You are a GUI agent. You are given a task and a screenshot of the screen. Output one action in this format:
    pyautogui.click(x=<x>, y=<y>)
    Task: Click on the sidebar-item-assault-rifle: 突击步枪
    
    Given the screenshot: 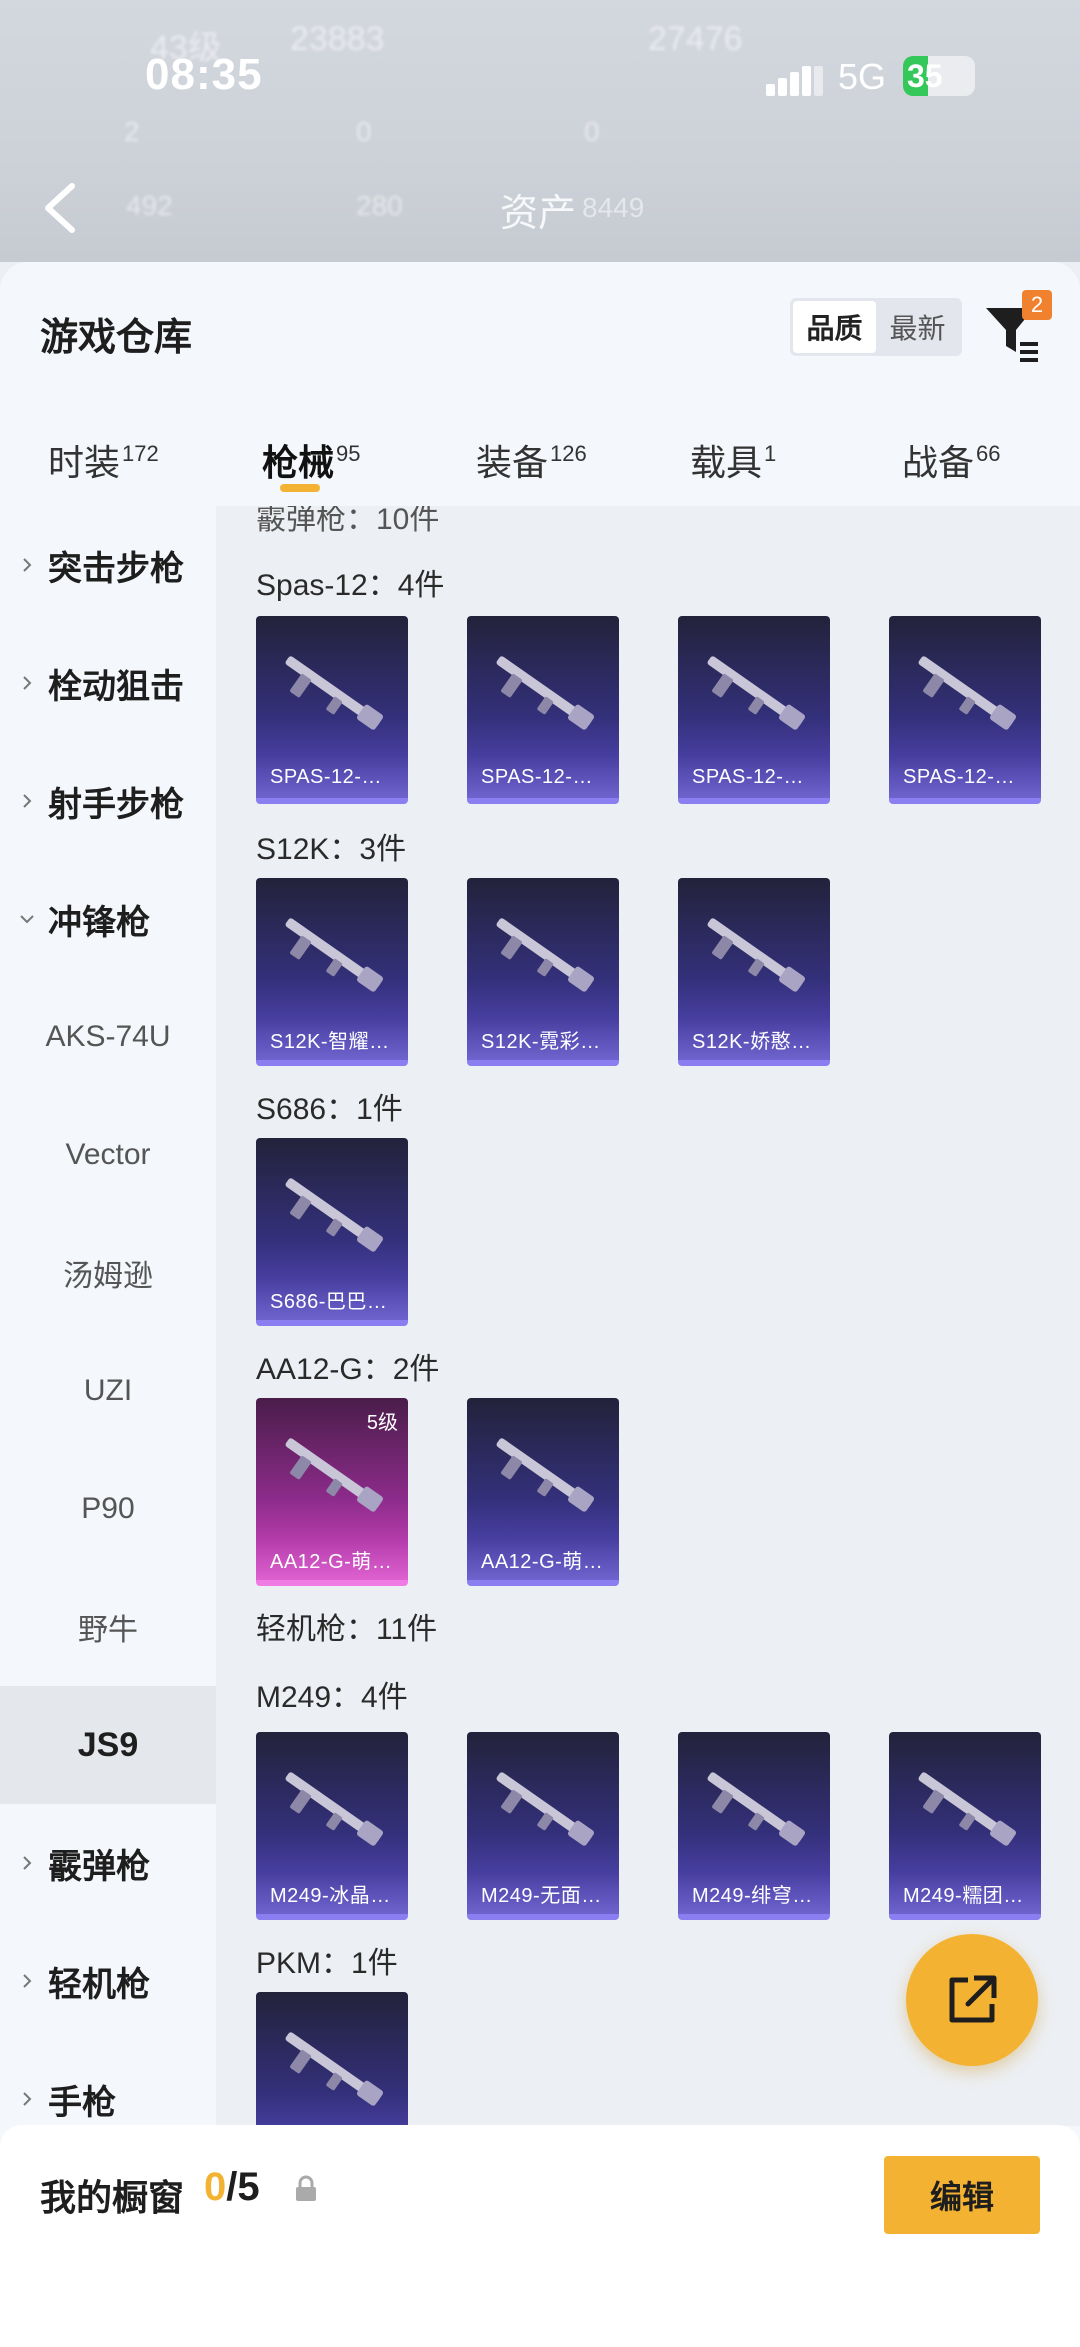 What is the action you would take?
    pyautogui.click(x=108, y=565)
    